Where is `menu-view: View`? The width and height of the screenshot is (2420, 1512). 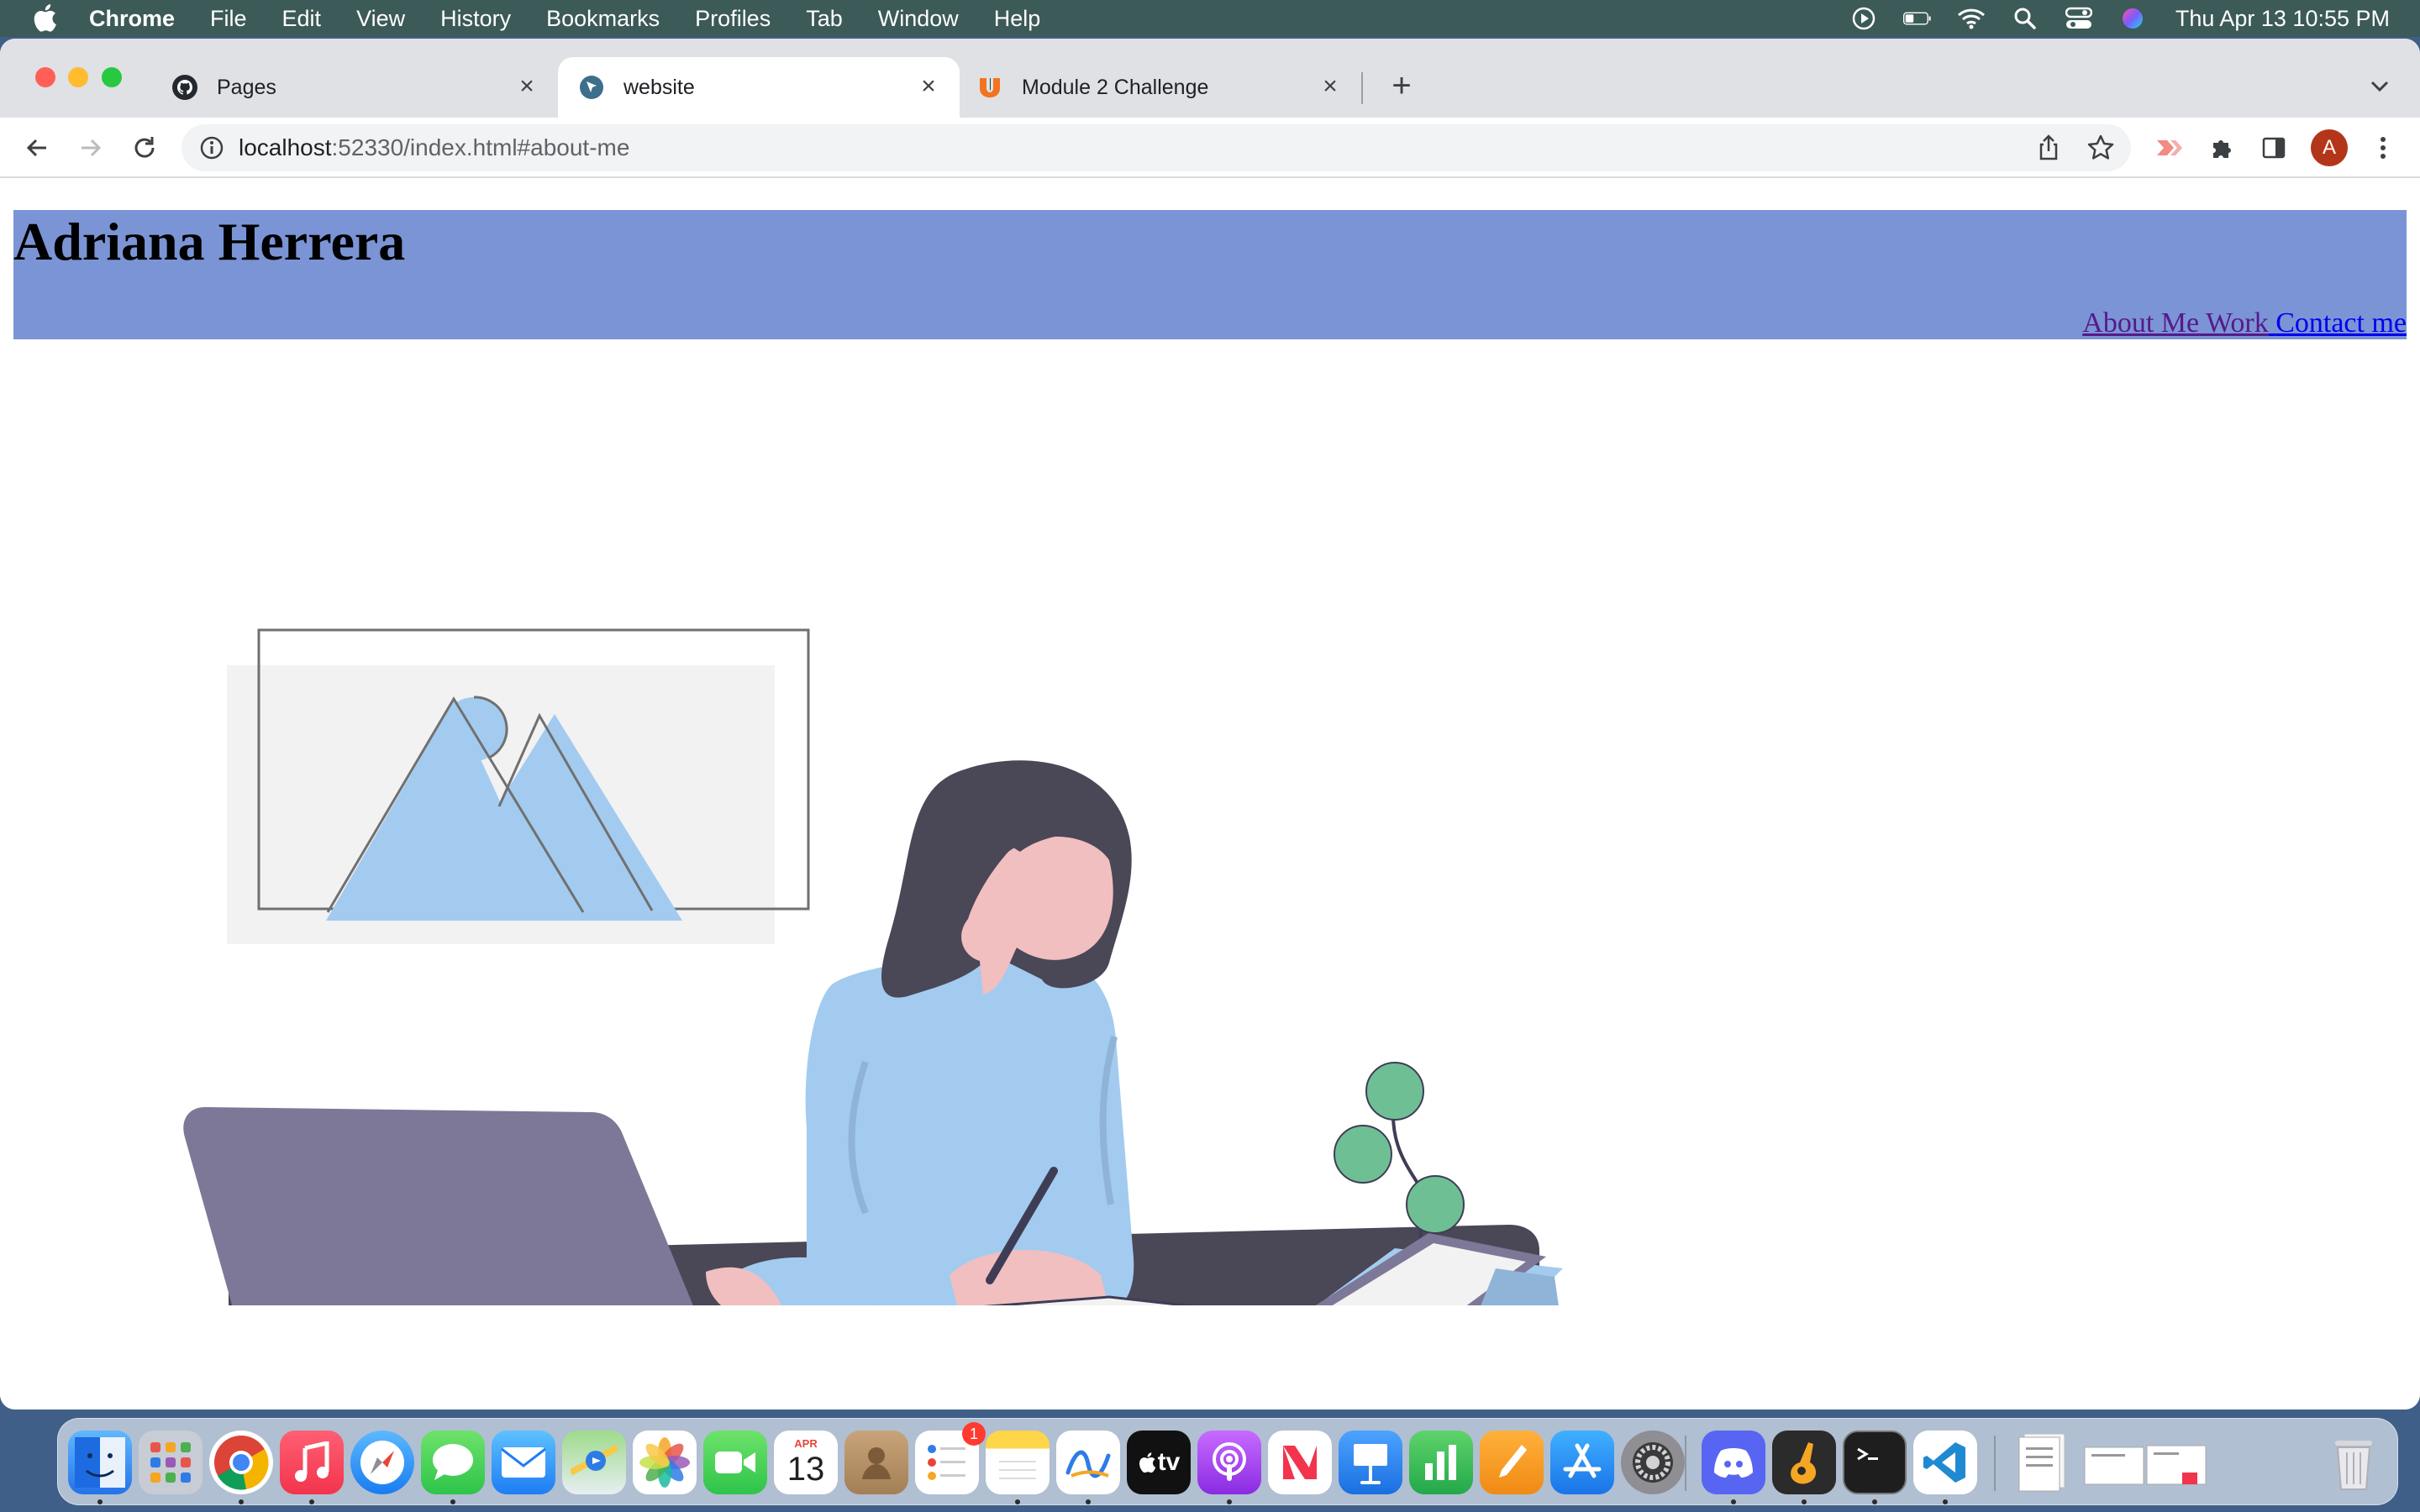 menu-view: View is located at coordinates (381, 19).